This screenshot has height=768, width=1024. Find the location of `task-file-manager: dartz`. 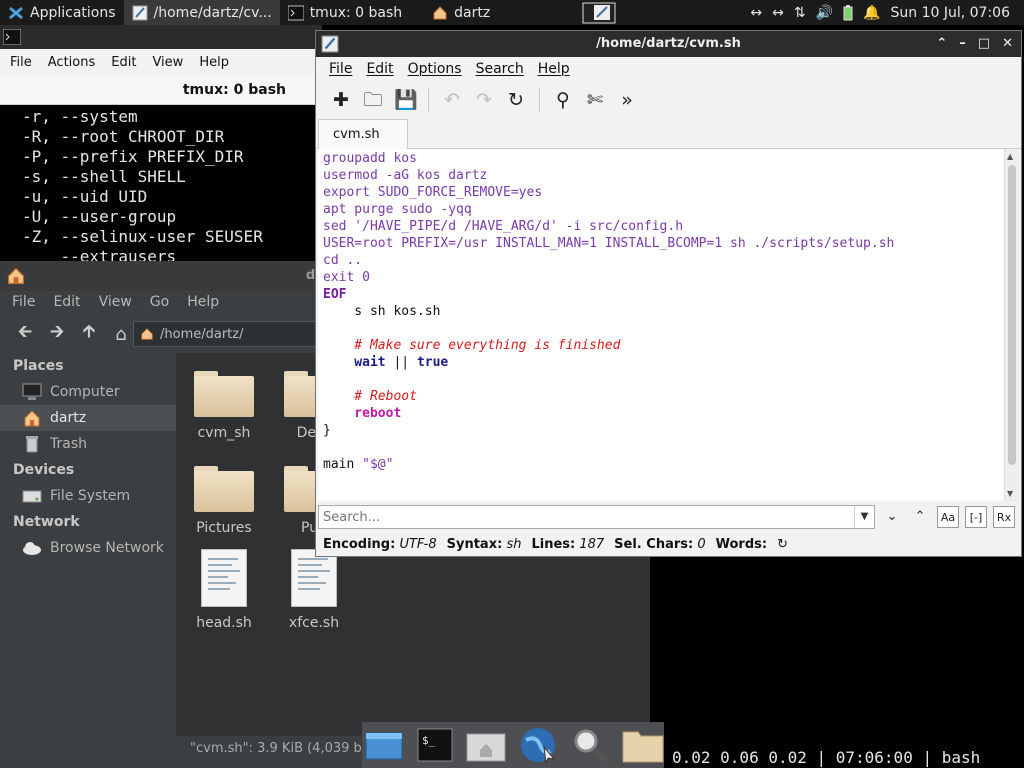

task-file-manager: dartz is located at coordinates (454, 12).